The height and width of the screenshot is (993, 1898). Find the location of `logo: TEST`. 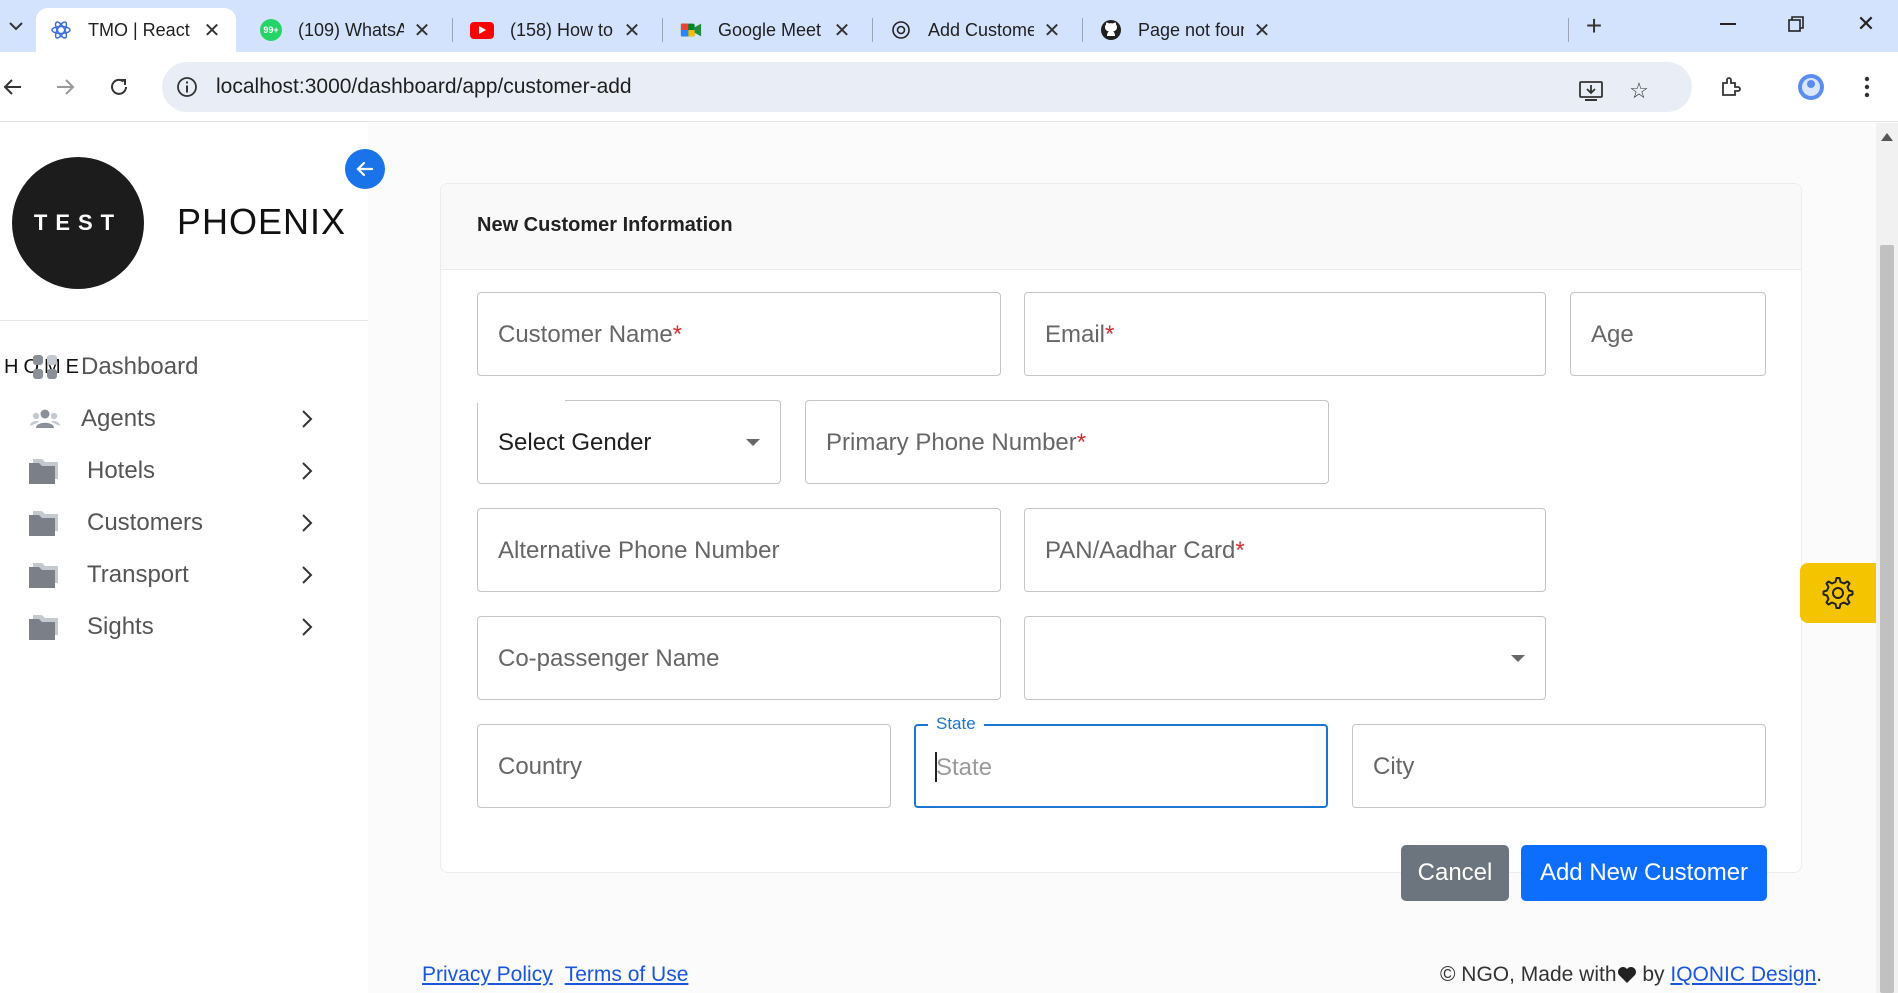

logo: TEST is located at coordinates (78, 223).